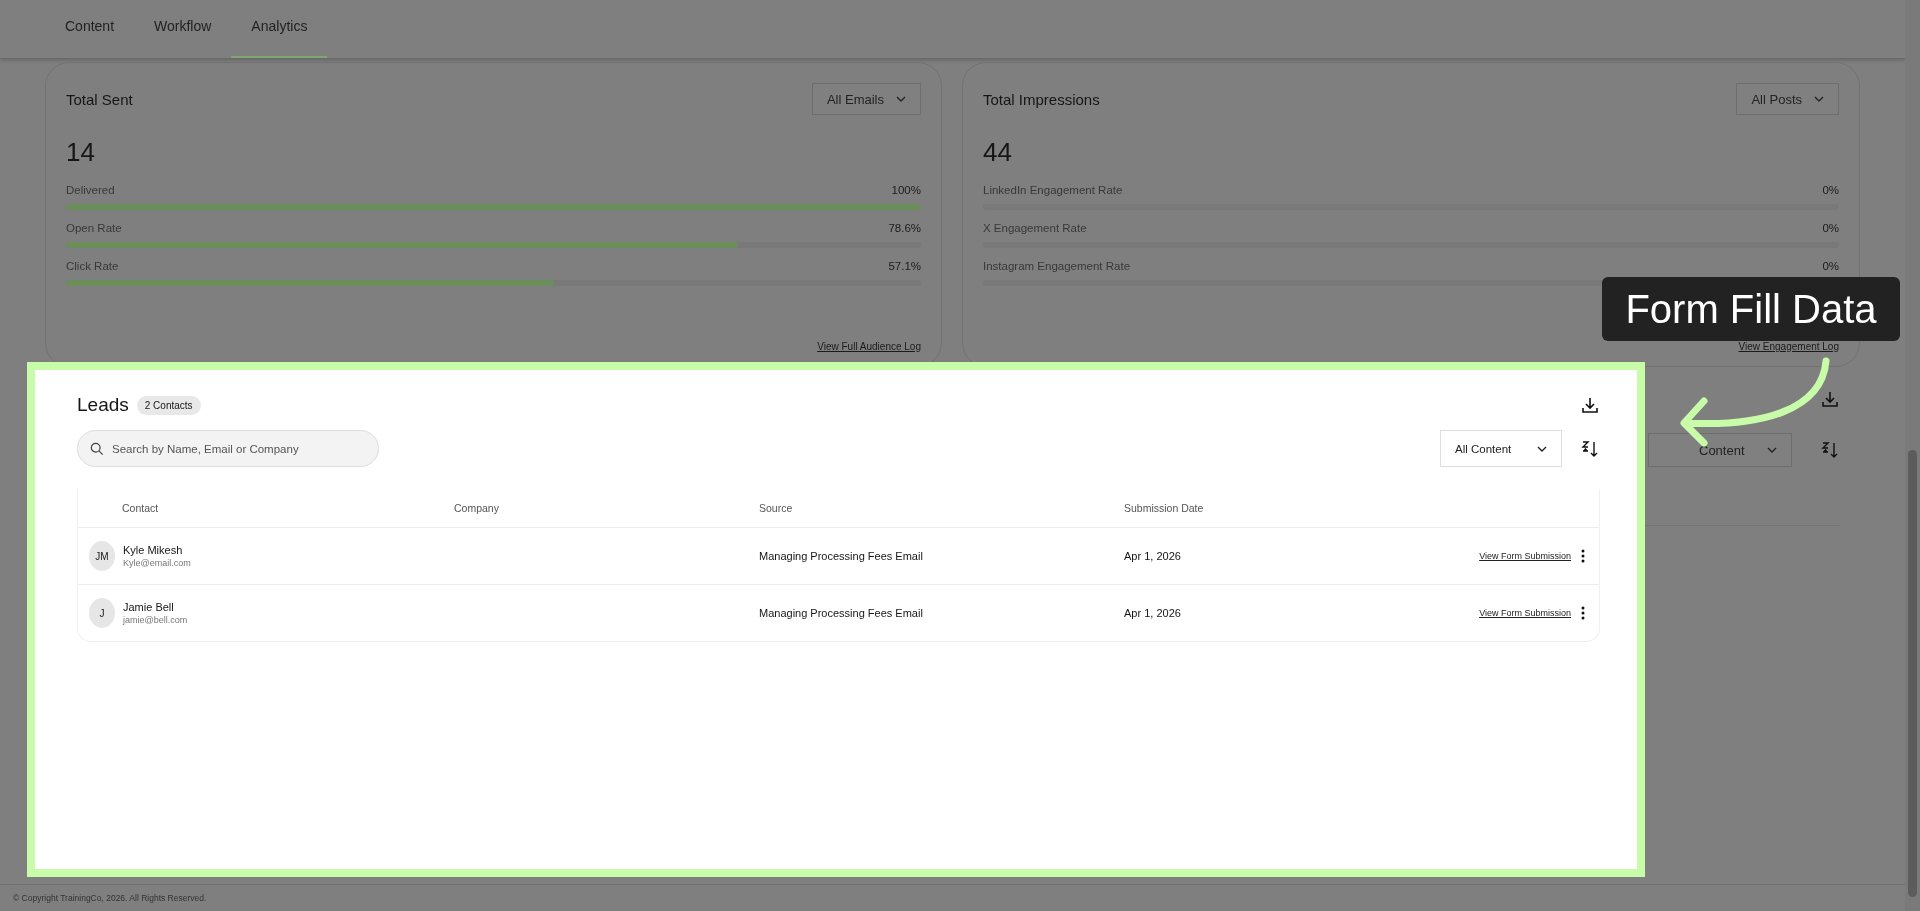 This screenshot has width=1920, height=911. What do you see at coordinates (1035, 228) in the screenshot?
I see `metric-label: X Engagement Rate` at bounding box center [1035, 228].